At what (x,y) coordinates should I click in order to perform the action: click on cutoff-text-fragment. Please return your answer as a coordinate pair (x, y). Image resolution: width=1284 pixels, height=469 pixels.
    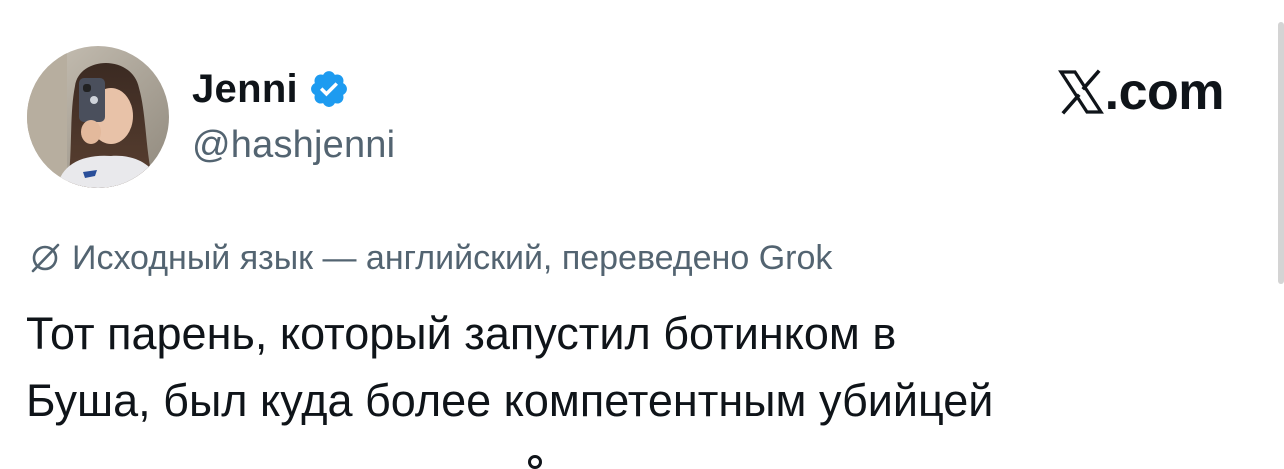
    Looking at the image, I should click on (535, 462).